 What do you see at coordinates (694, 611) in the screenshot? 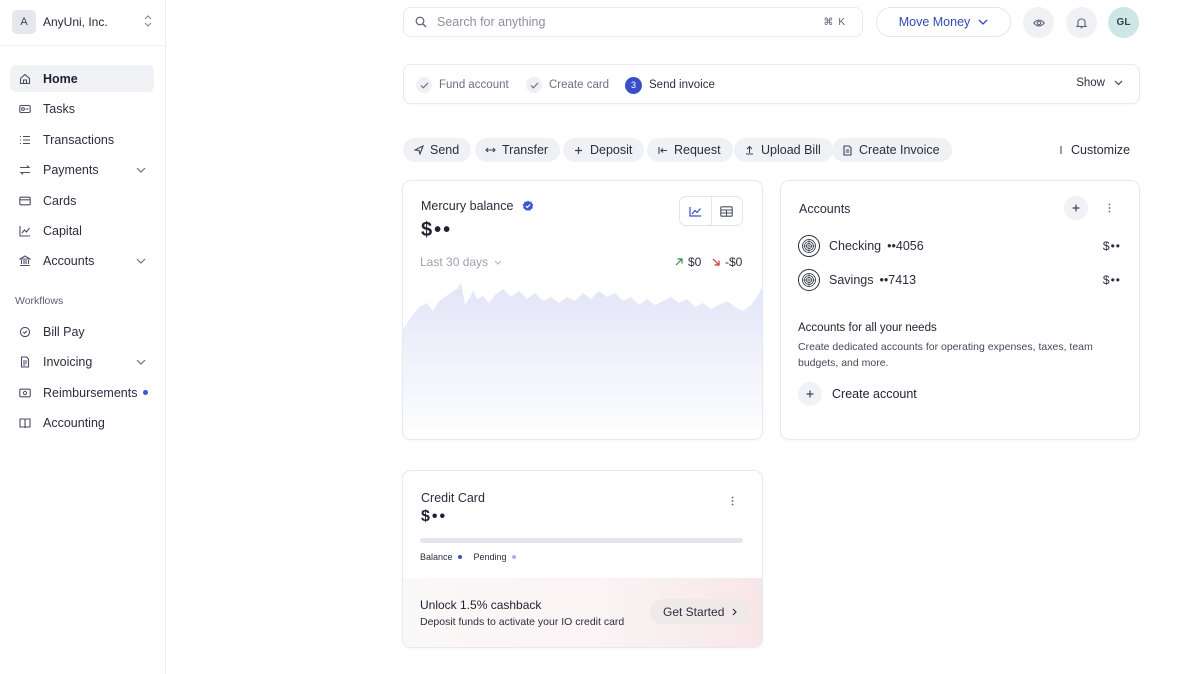
I see `get-started-label: Get Started` at bounding box center [694, 611].